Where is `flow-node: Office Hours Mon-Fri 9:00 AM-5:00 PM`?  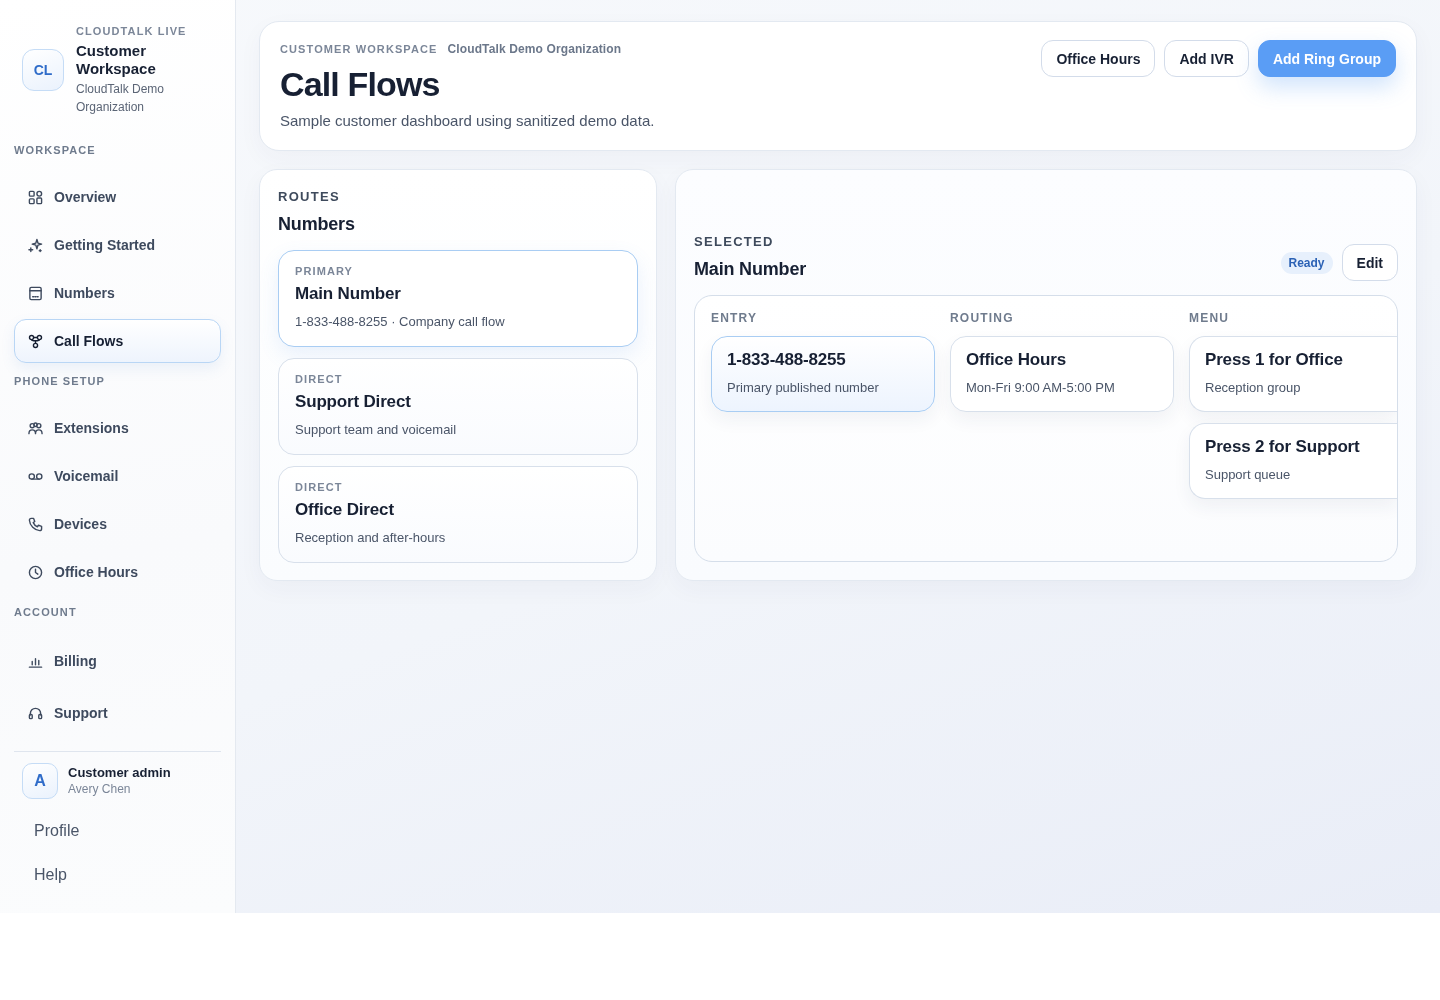
flow-node: Office Hours Mon-Fri 9:00 AM-5:00 PM is located at coordinates (1062, 374).